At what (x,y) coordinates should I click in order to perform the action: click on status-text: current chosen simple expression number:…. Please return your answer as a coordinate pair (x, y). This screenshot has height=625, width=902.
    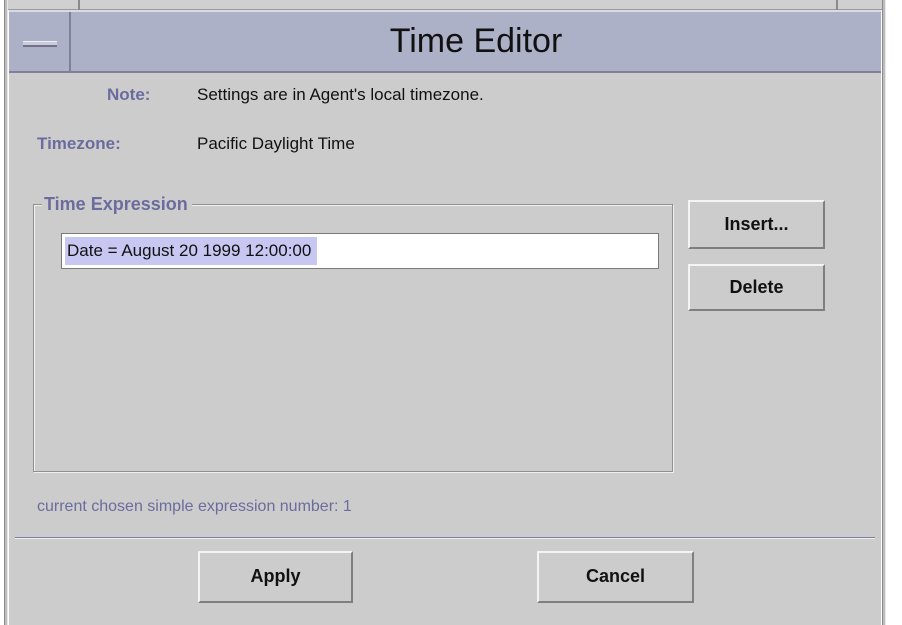
    Looking at the image, I should click on (194, 506).